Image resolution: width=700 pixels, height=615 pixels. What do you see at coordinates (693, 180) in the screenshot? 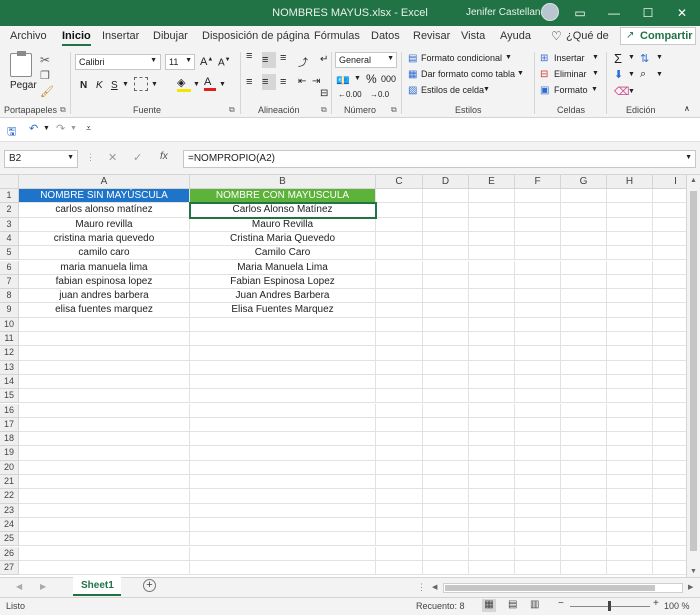
I see `scroll-up-icon: ▲` at bounding box center [693, 180].